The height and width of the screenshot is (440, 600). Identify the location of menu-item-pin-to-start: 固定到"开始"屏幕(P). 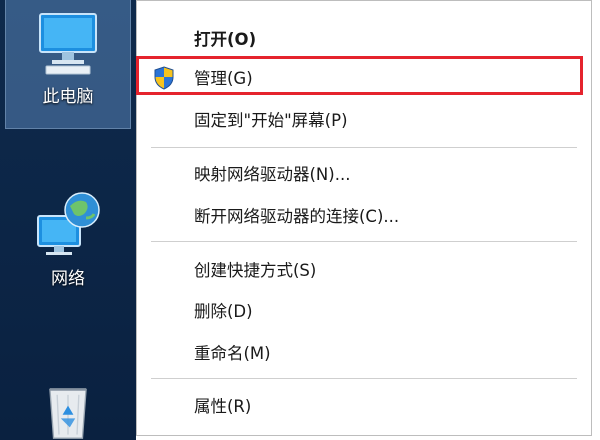
(364, 119).